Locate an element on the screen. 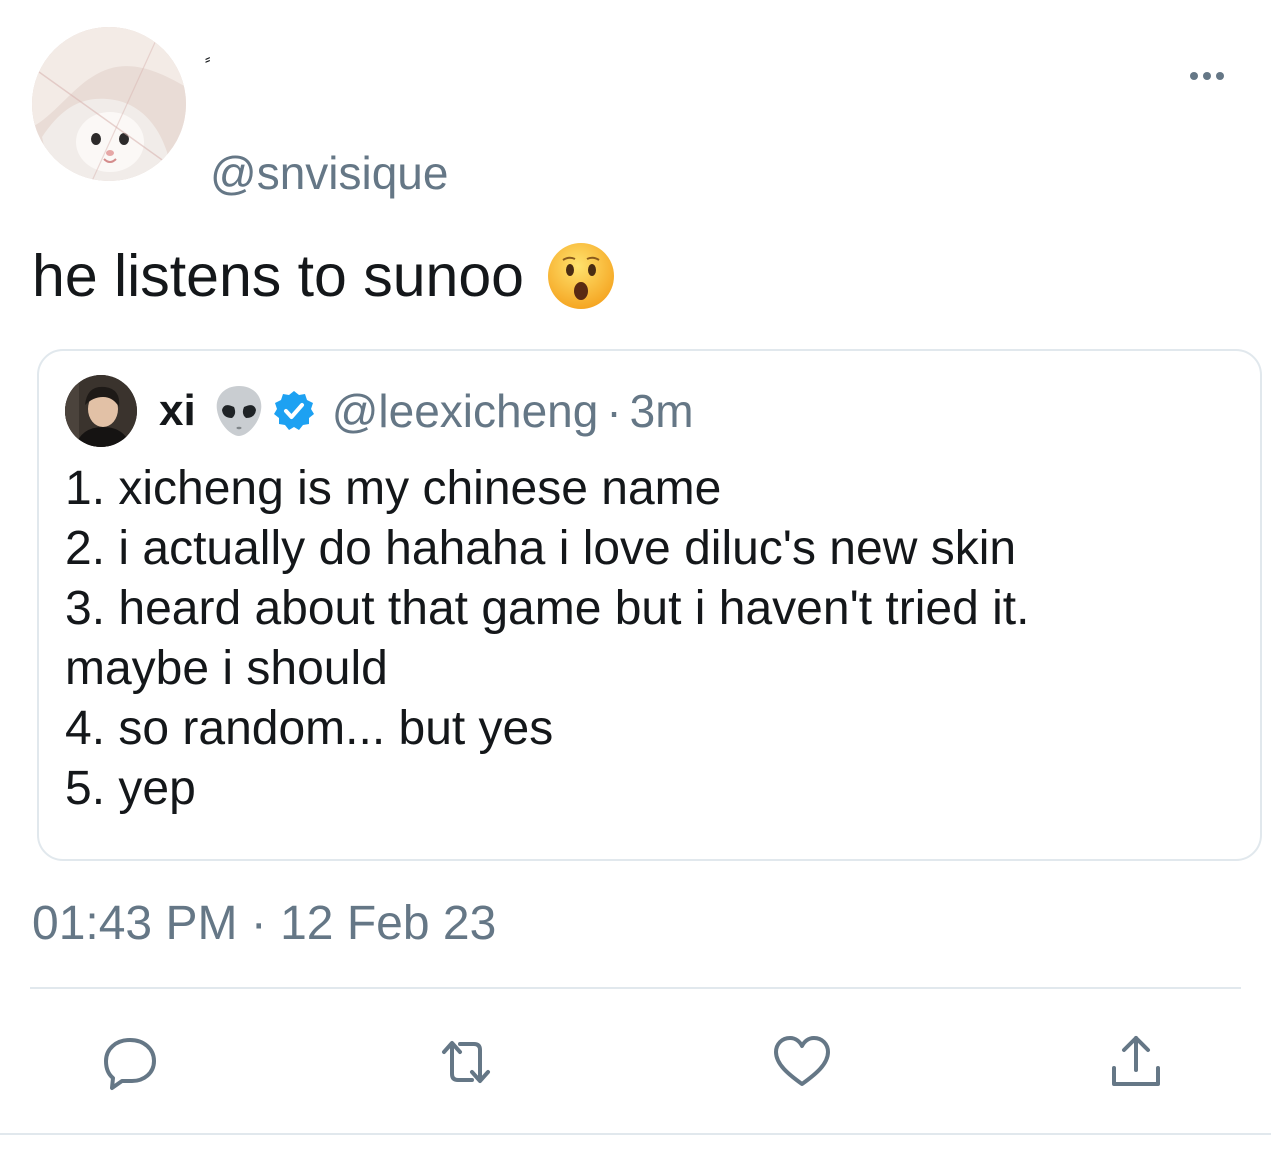  quoted-header: xi @leexicheng · 3m is located at coordinates (426, 411).